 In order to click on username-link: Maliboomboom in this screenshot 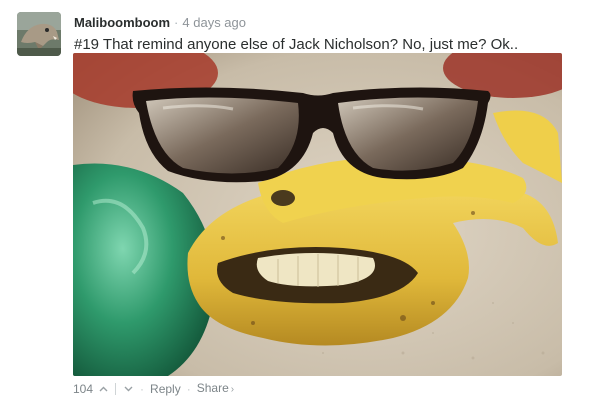, I will do `click(122, 22)`.